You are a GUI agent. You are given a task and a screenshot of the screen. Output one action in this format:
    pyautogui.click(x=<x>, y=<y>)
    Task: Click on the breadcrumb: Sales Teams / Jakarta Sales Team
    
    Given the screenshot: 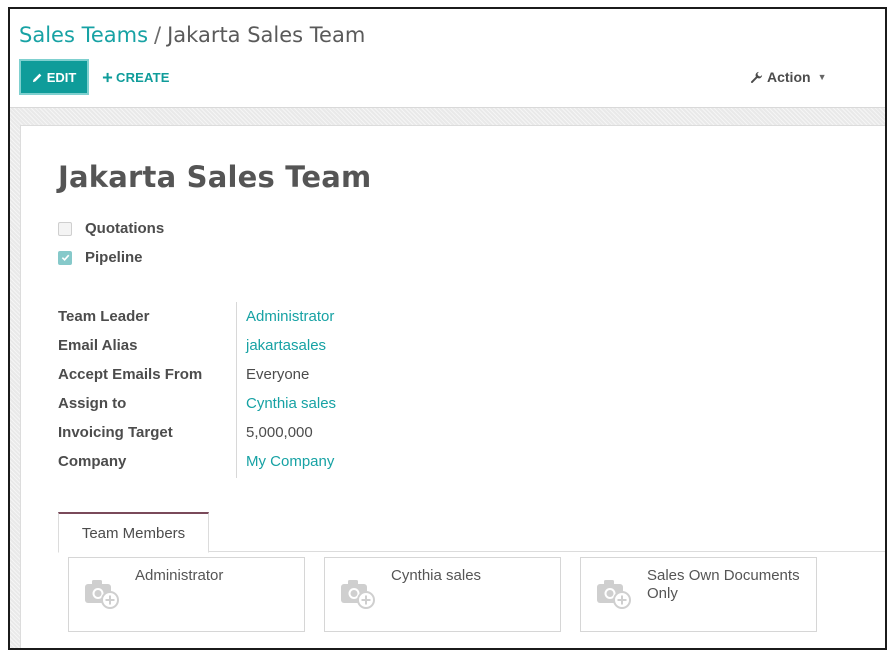 What is the action you would take?
    pyautogui.click(x=192, y=35)
    